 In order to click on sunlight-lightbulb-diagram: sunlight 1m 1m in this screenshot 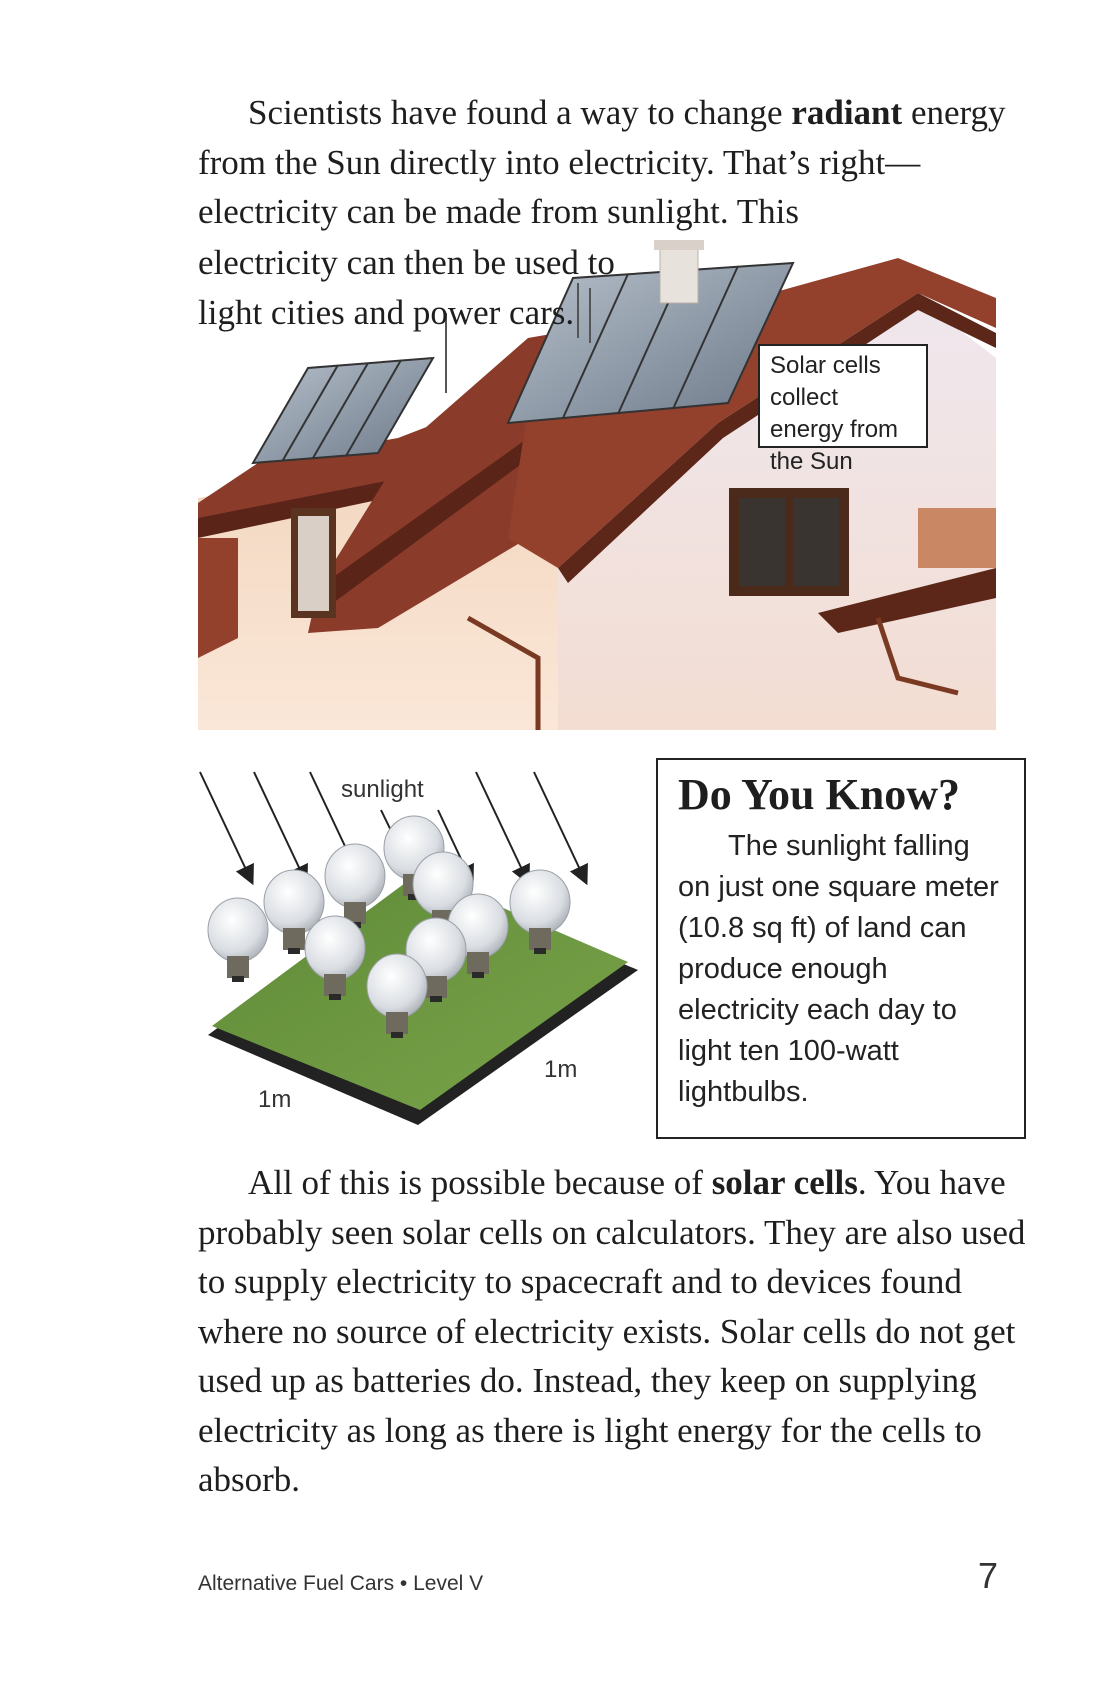, I will do `click(423, 945)`.